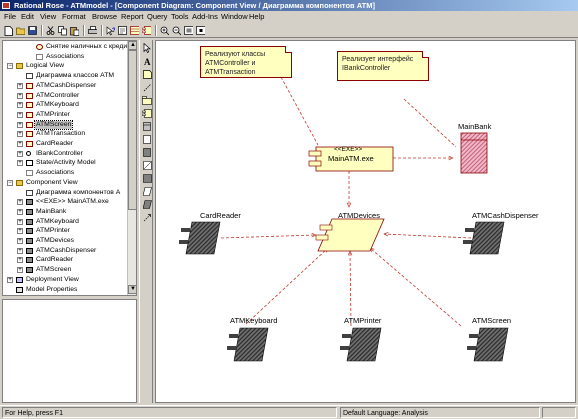  Describe the element at coordinates (64, 290) in the screenshot. I see `tree-item: Model Properties` at that location.